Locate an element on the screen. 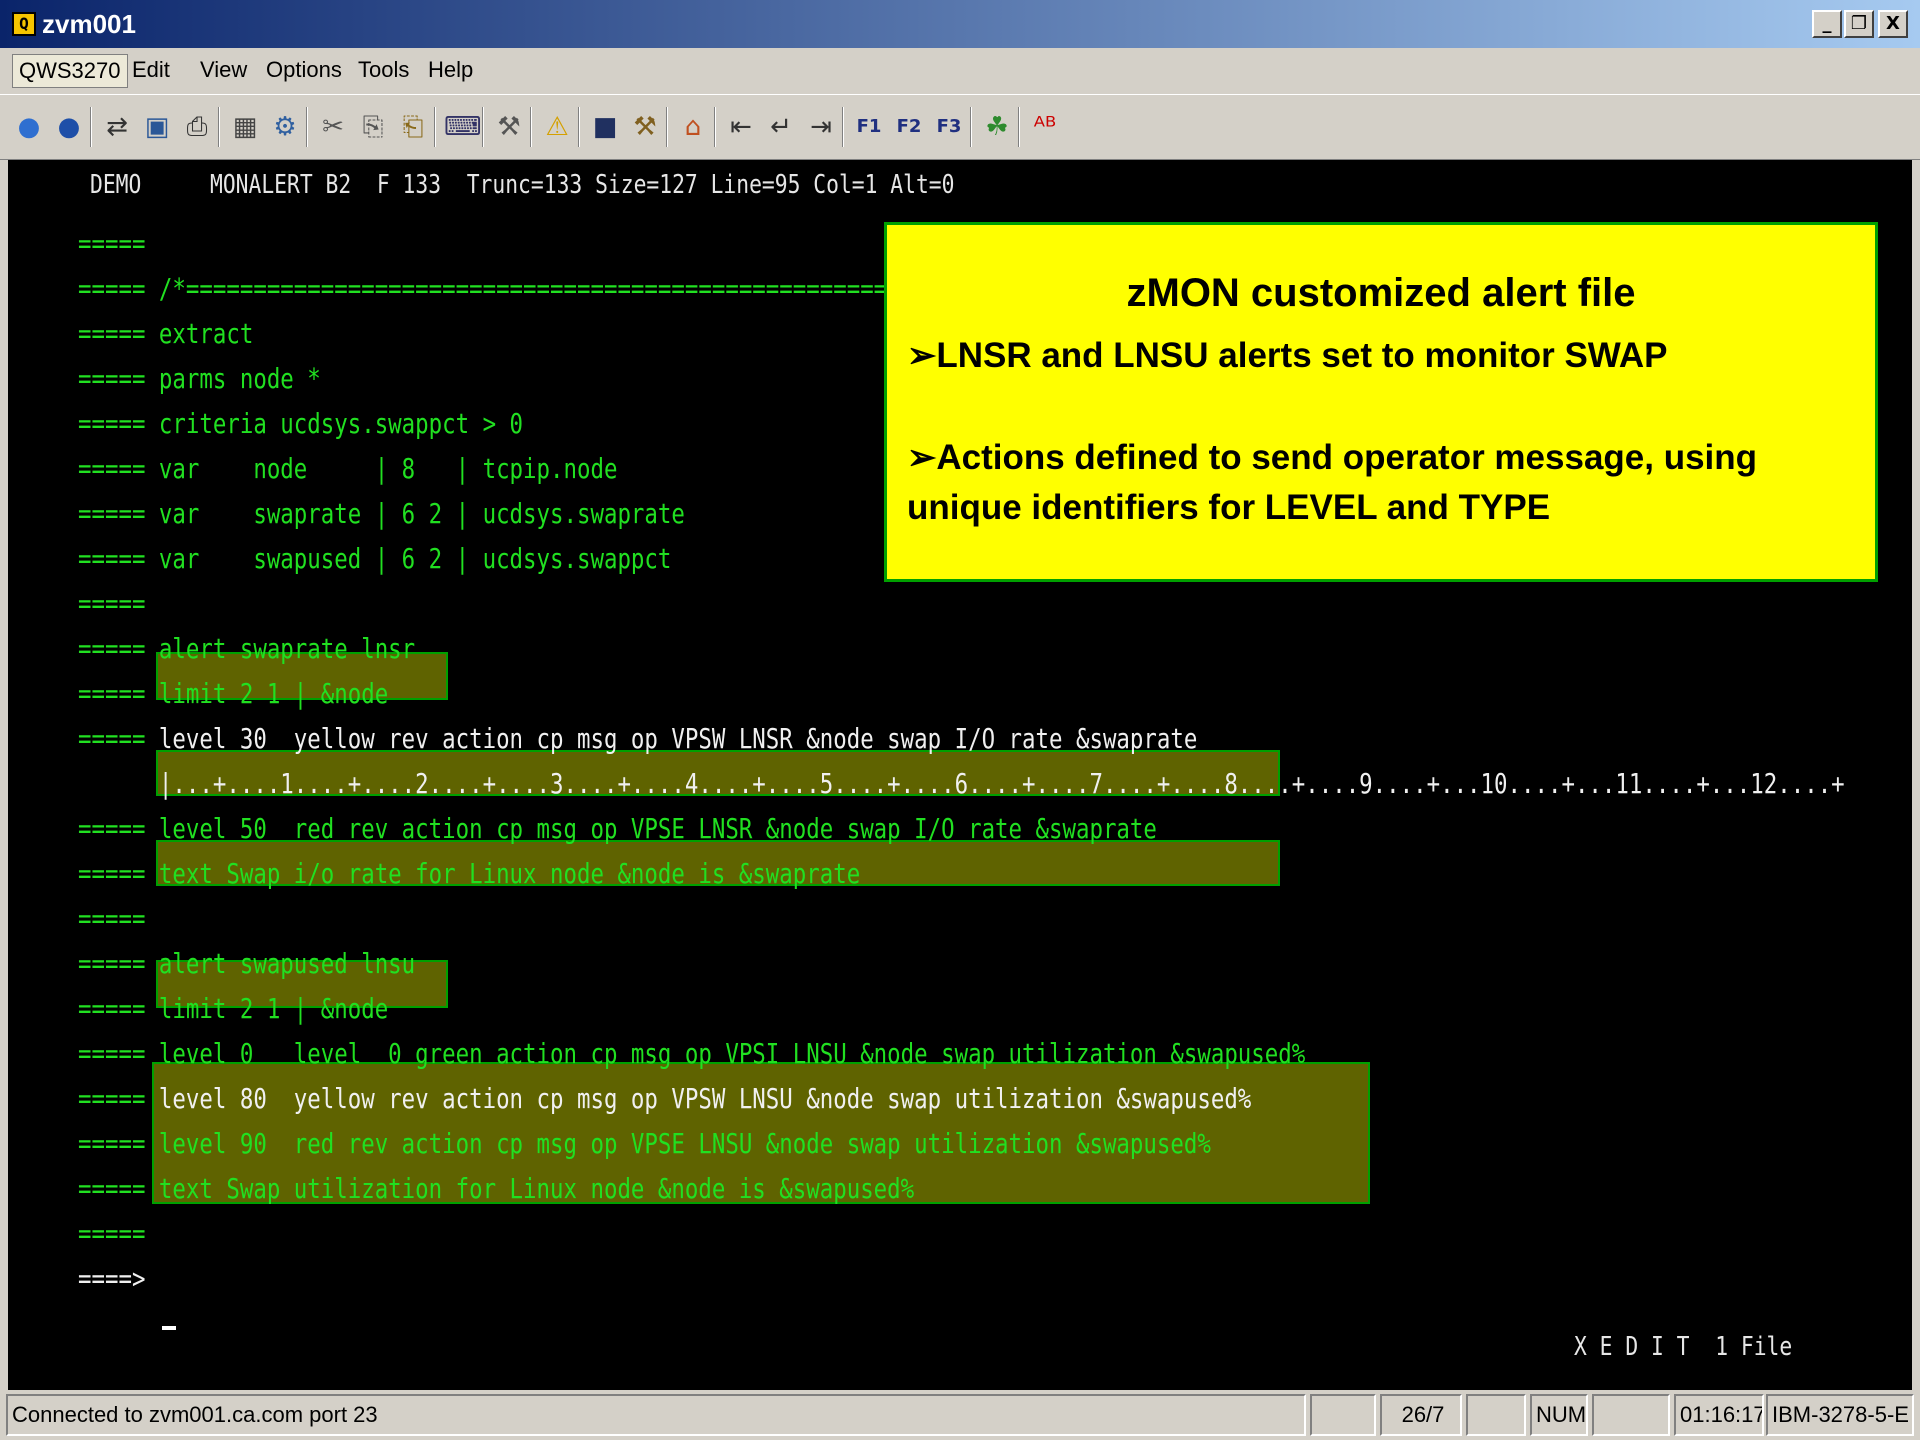  tools-icon: ⚒ is located at coordinates (509, 127).